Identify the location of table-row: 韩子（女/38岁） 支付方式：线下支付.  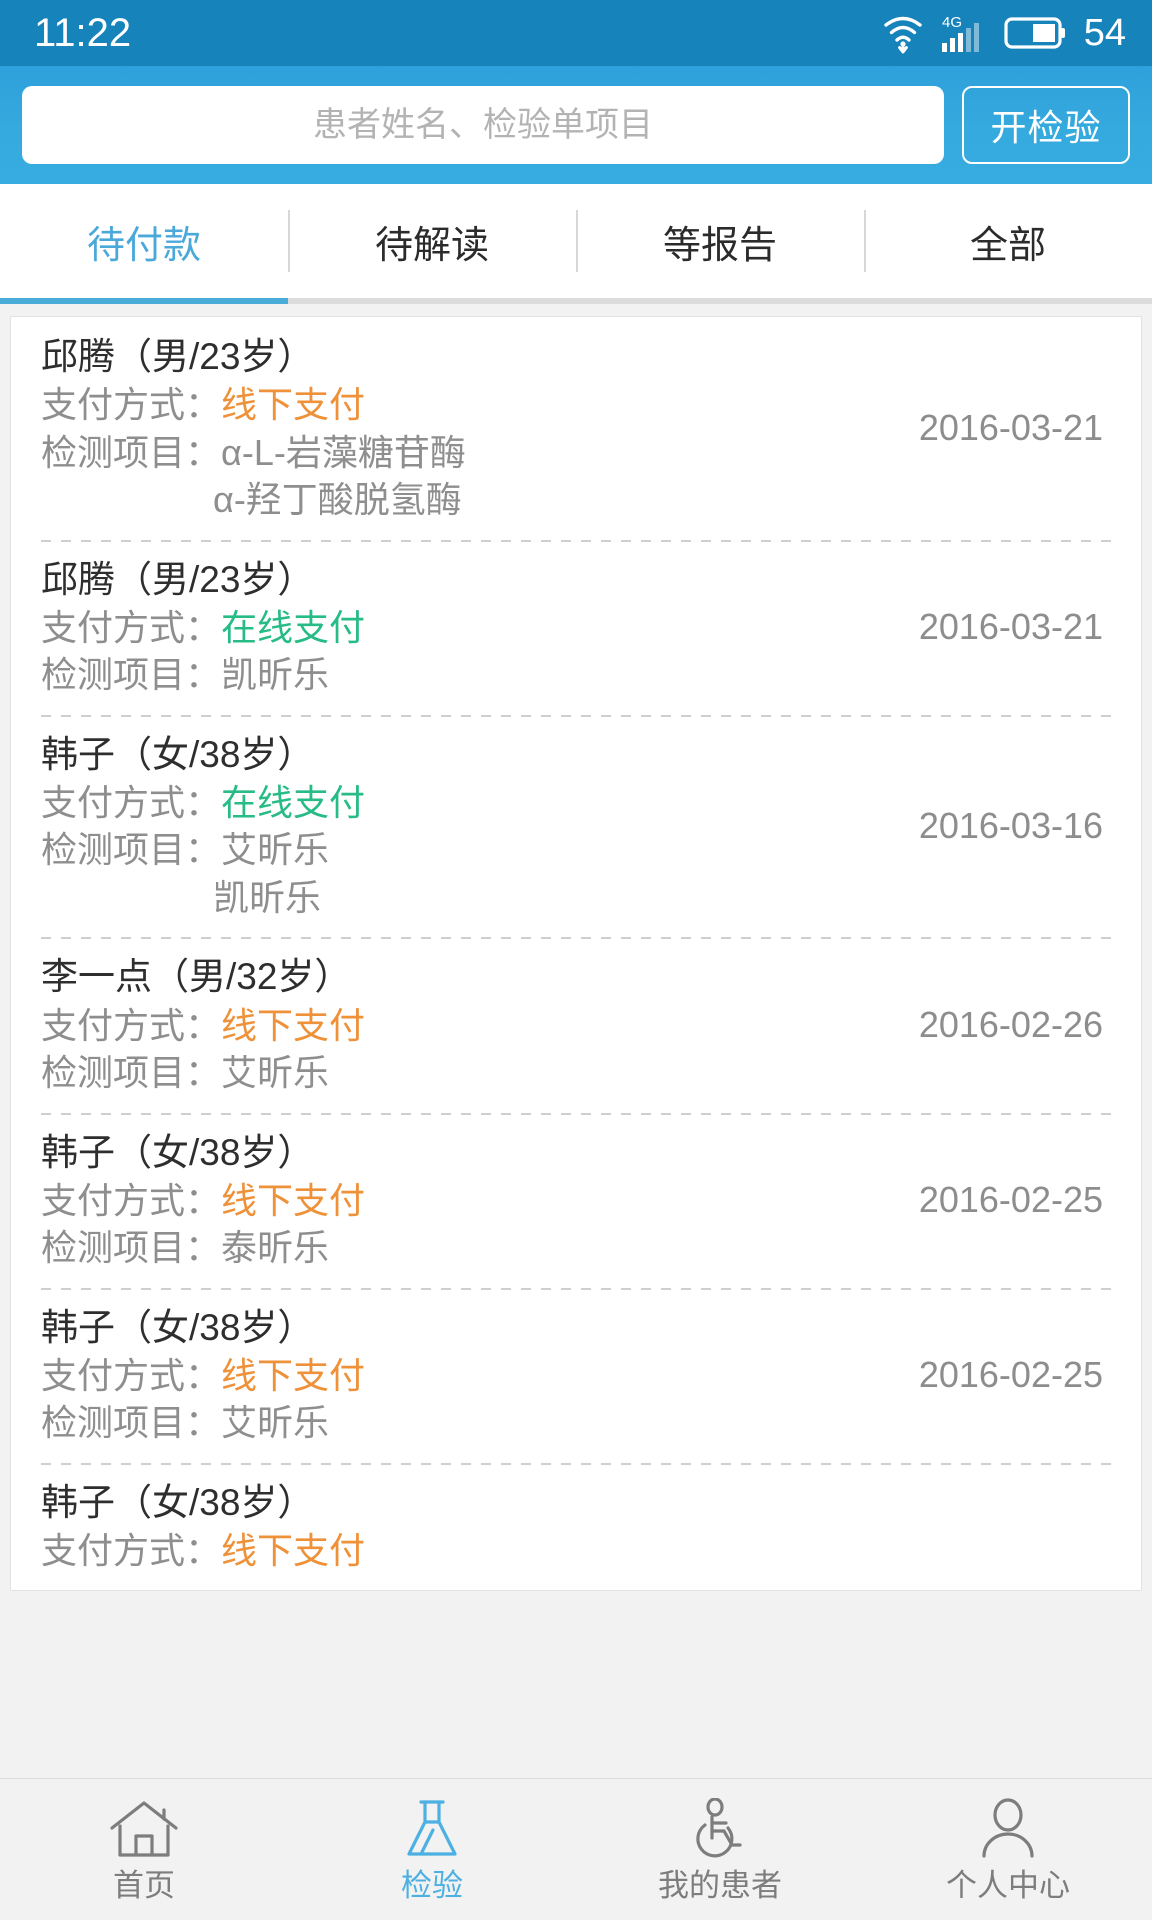
(576, 1526).